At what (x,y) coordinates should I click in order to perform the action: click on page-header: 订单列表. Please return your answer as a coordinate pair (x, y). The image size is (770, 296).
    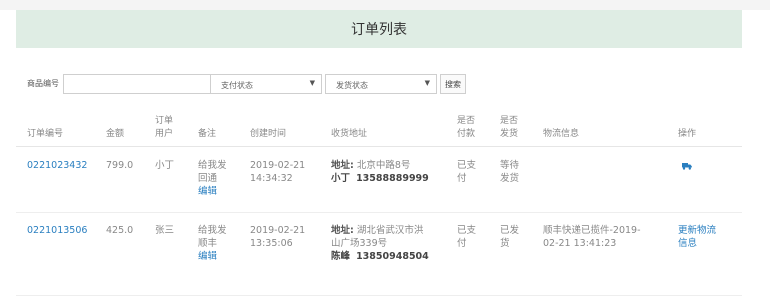
    Looking at the image, I should click on (379, 29).